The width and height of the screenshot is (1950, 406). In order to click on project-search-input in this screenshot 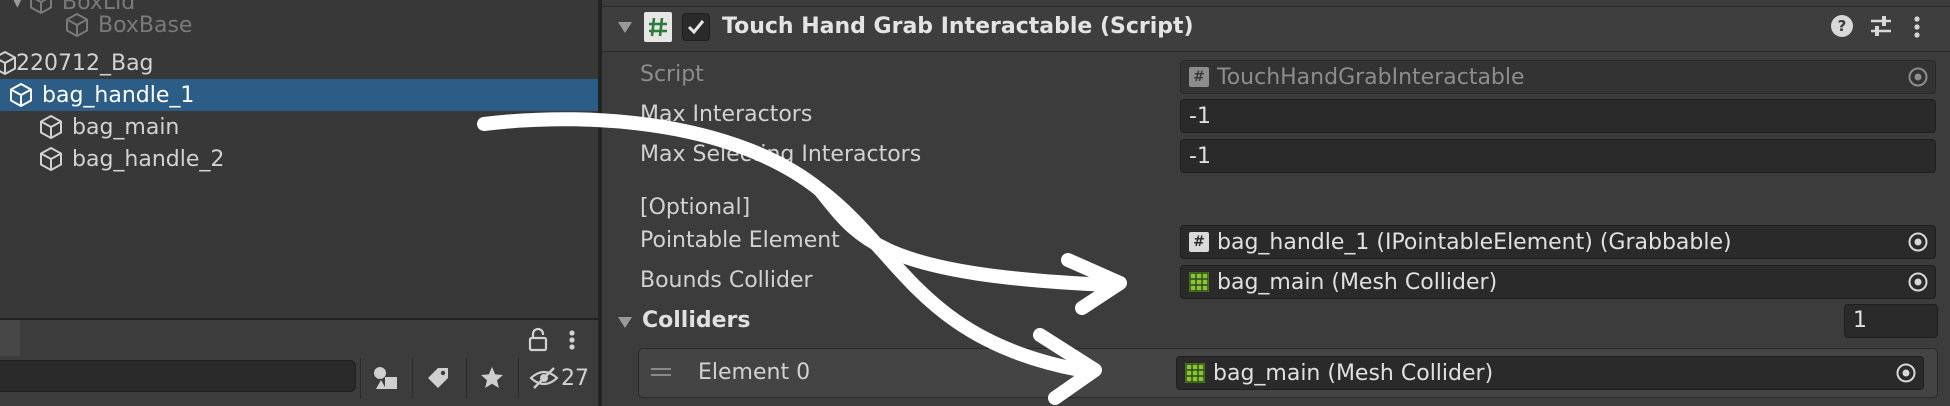, I will do `click(178, 376)`.